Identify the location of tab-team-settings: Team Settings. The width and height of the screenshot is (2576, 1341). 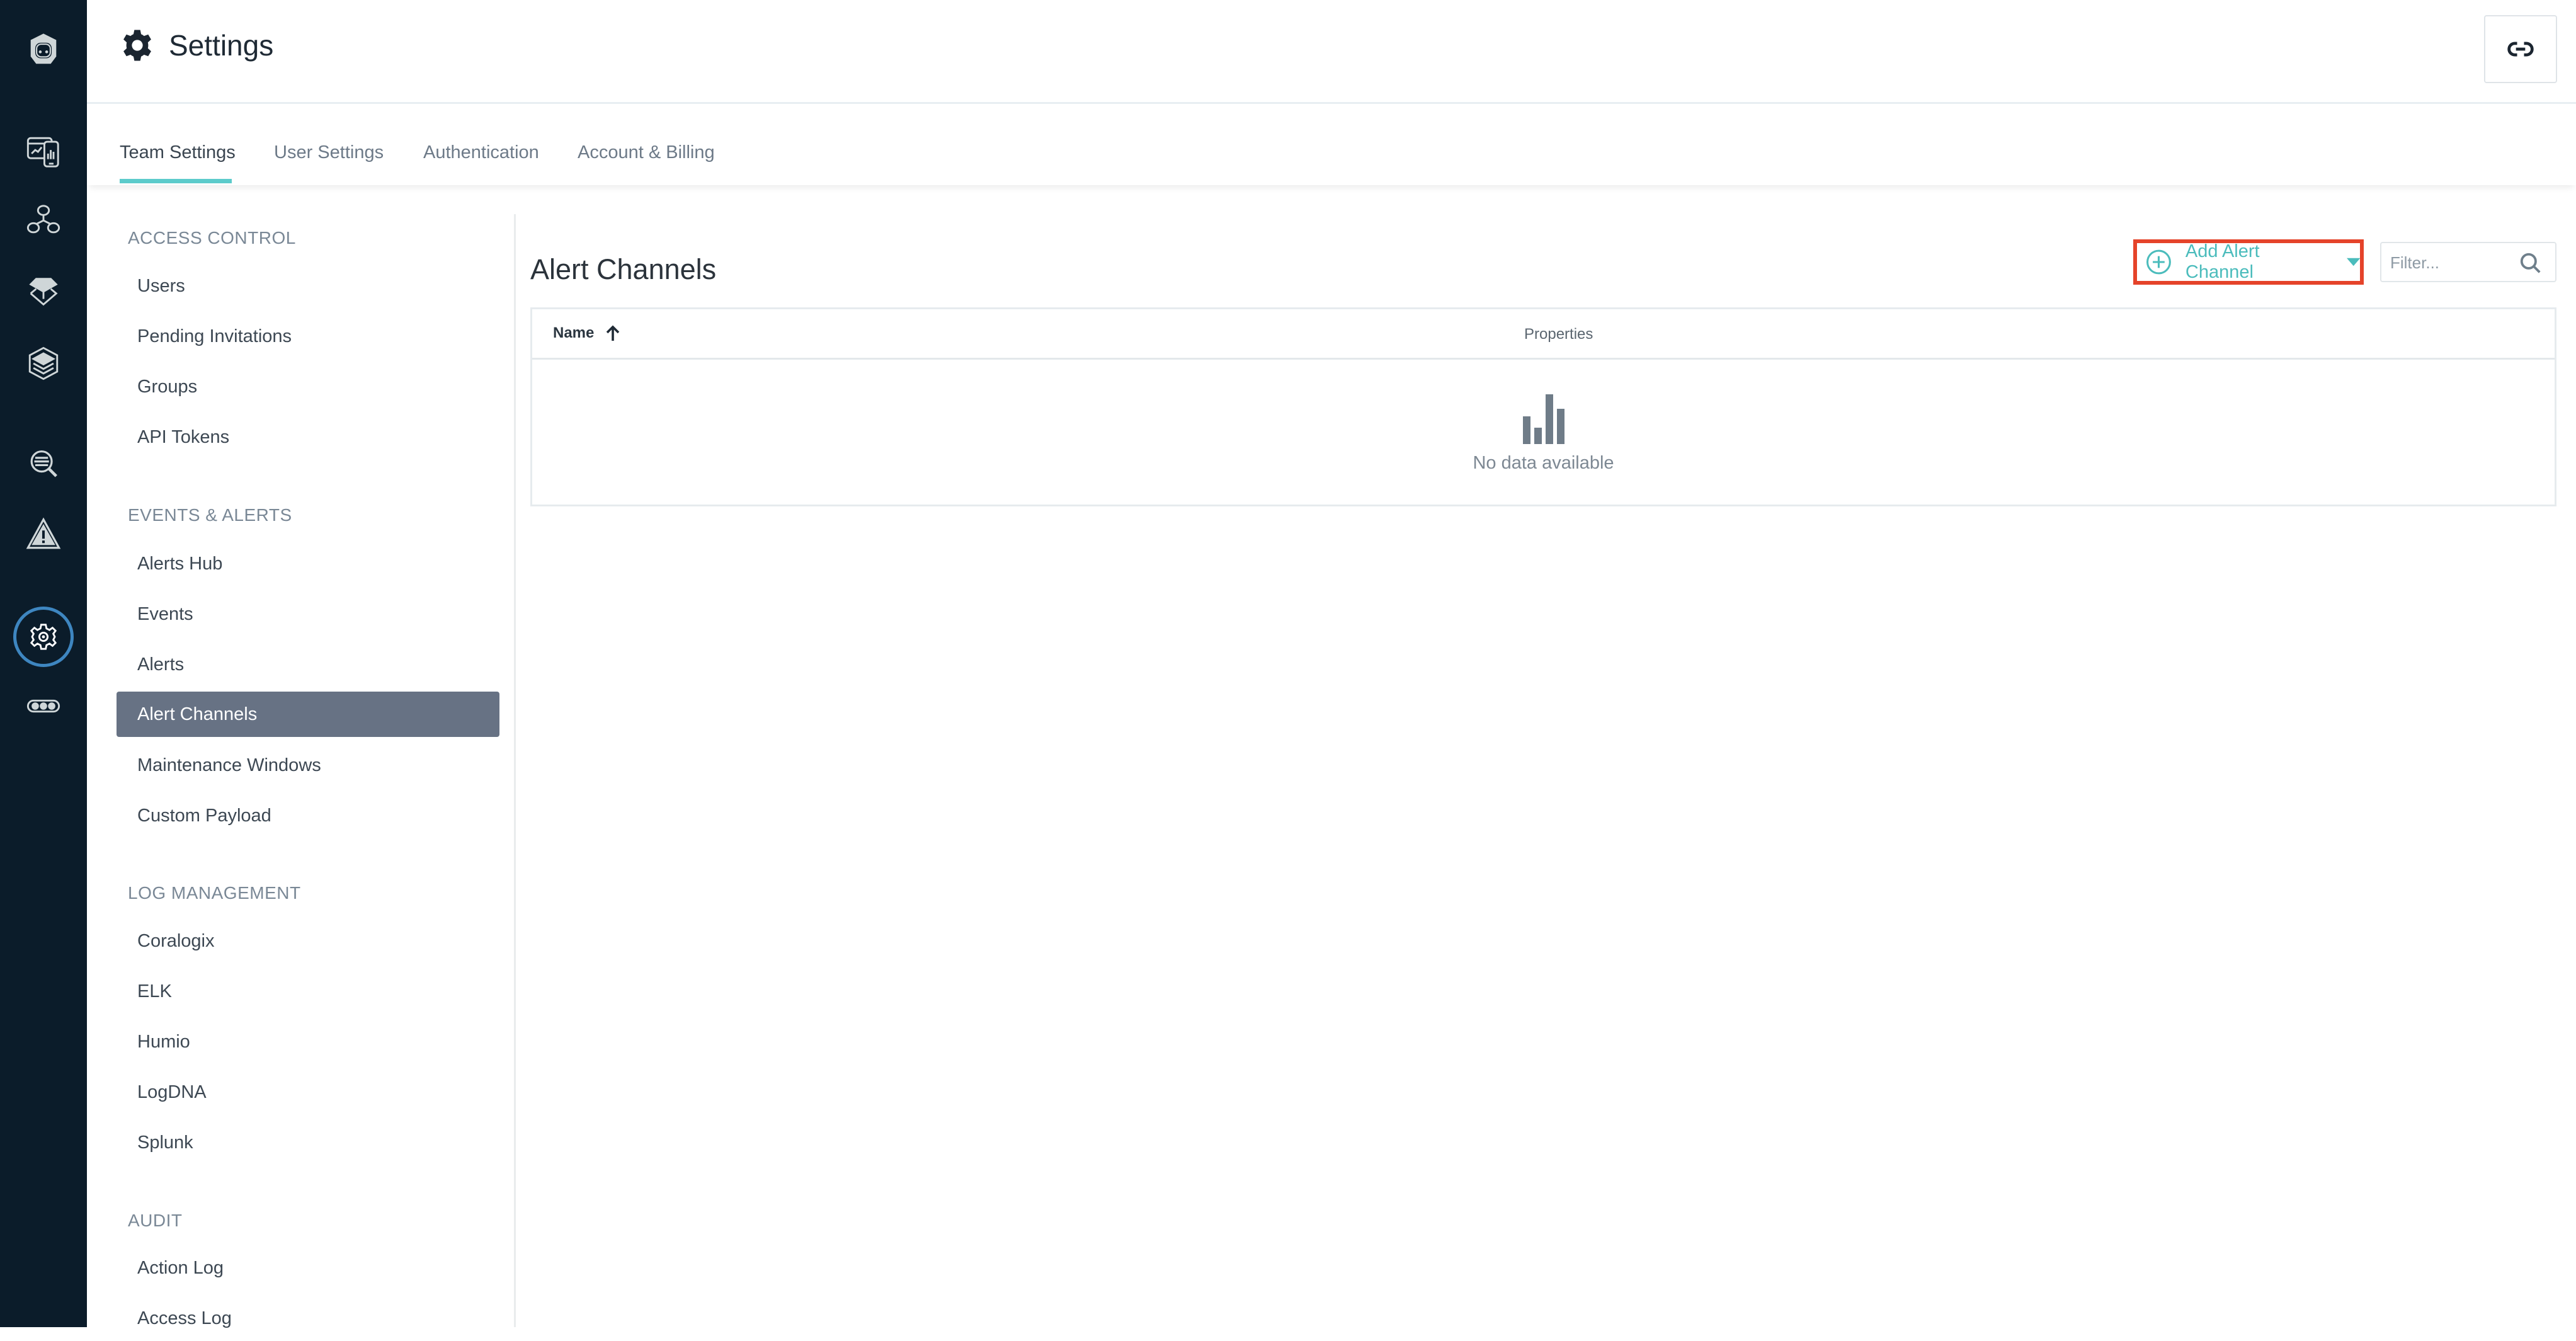
(178, 152).